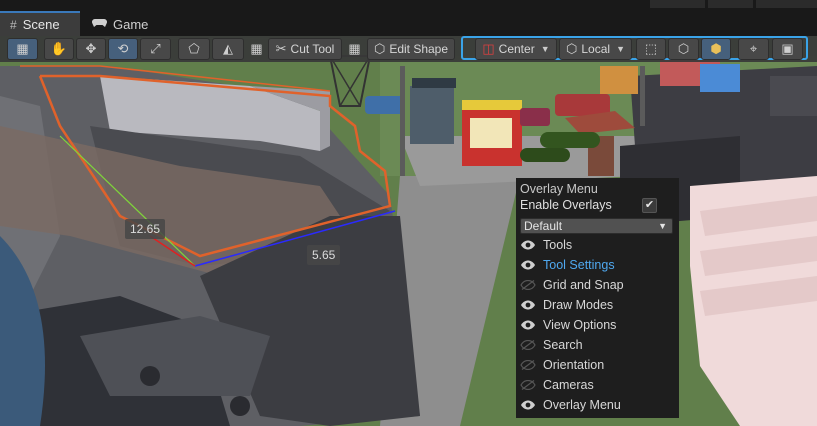 This screenshot has height=426, width=817. Describe the element at coordinates (488, 48) in the screenshot. I see `pivot-icon: ◫` at that location.